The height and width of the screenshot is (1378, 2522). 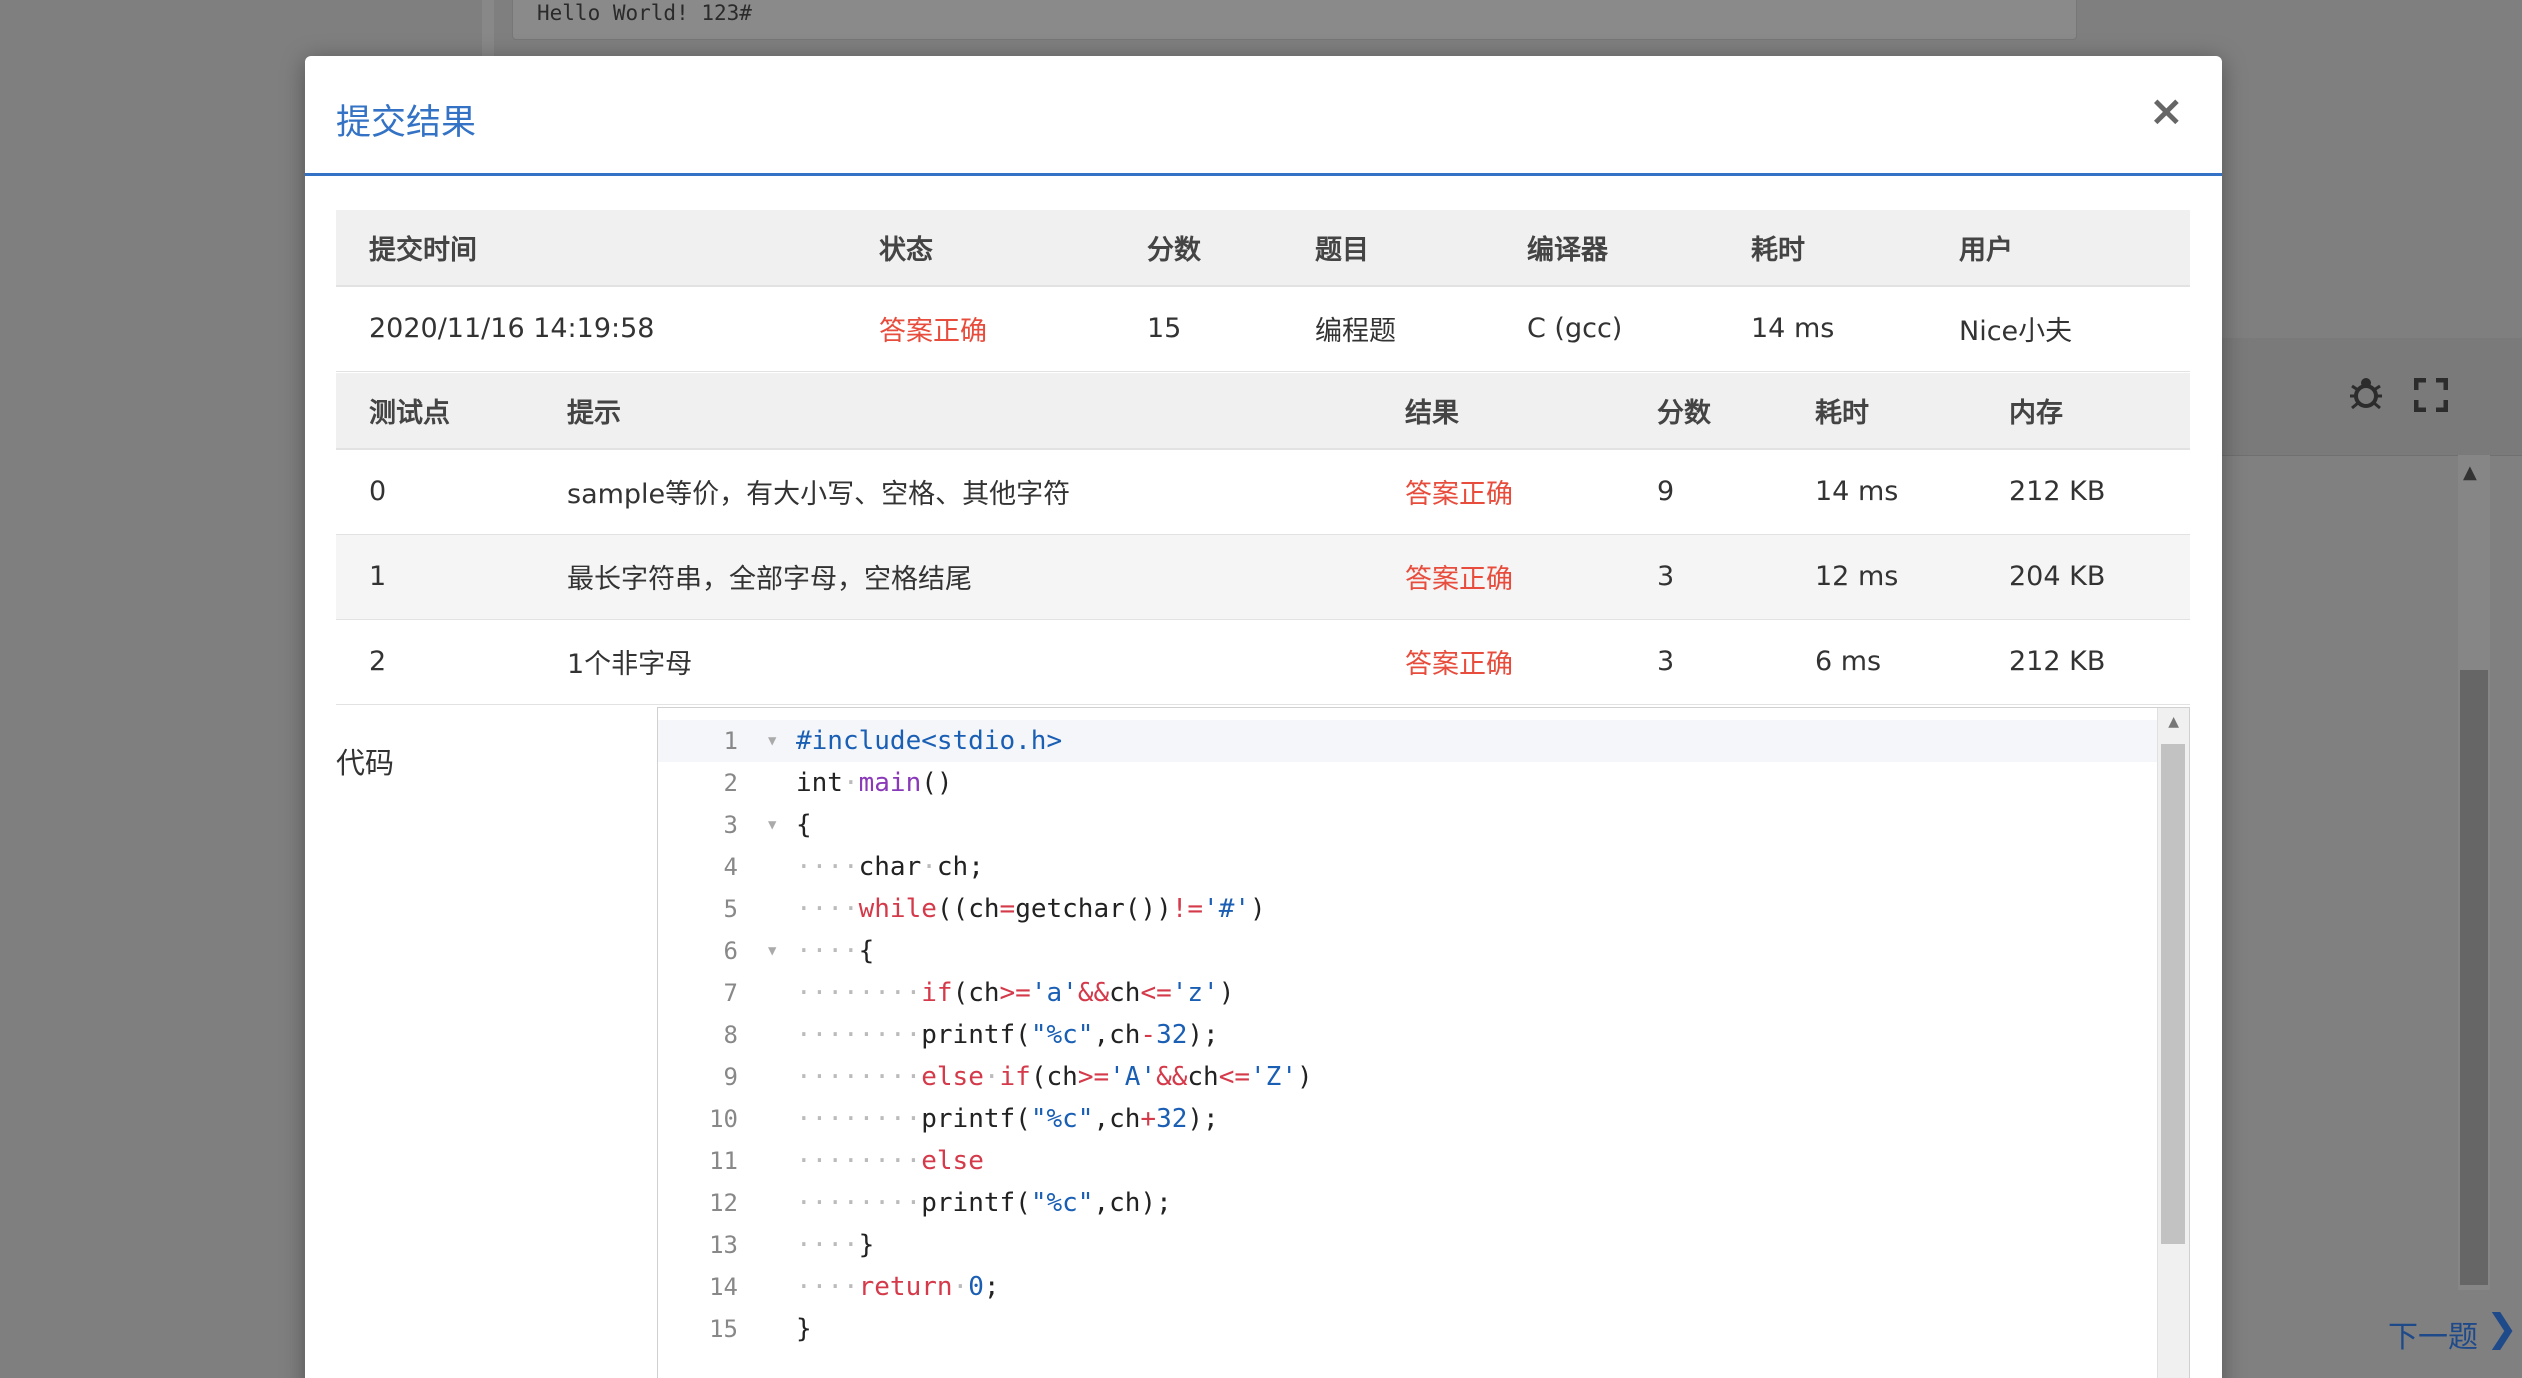 What do you see at coordinates (953, 662) in the screenshot?
I see `test-hint: 1个非字母` at bounding box center [953, 662].